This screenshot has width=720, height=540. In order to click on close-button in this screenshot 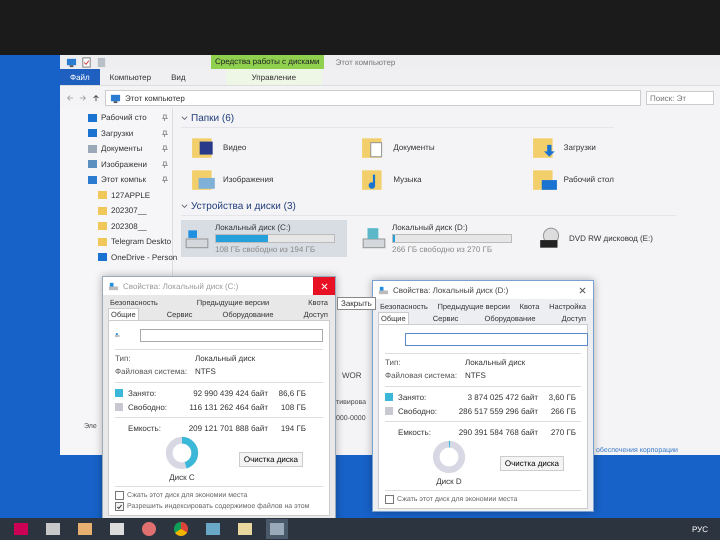, I will do `click(324, 286)`.